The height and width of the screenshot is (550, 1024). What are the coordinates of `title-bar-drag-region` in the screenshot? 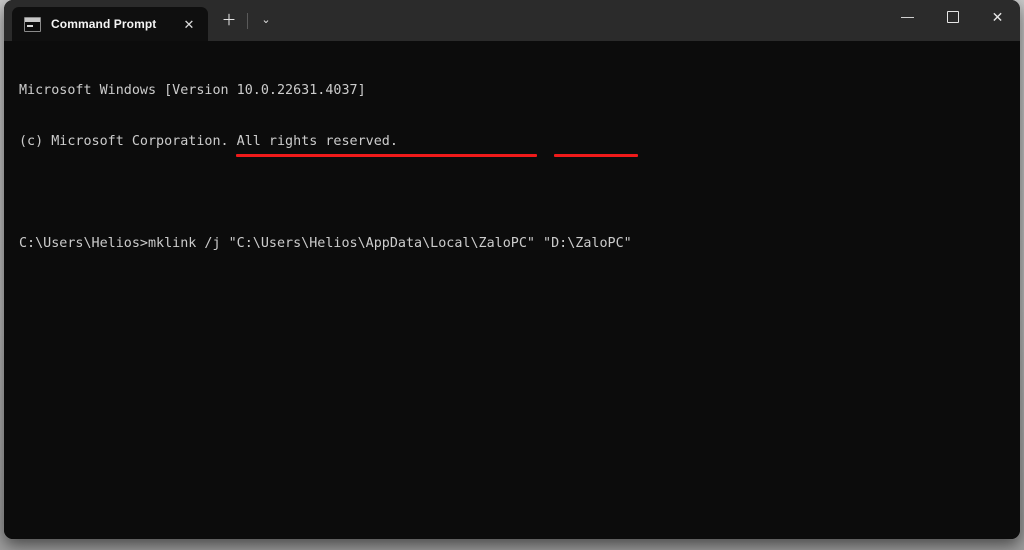 It's located at (583, 20).